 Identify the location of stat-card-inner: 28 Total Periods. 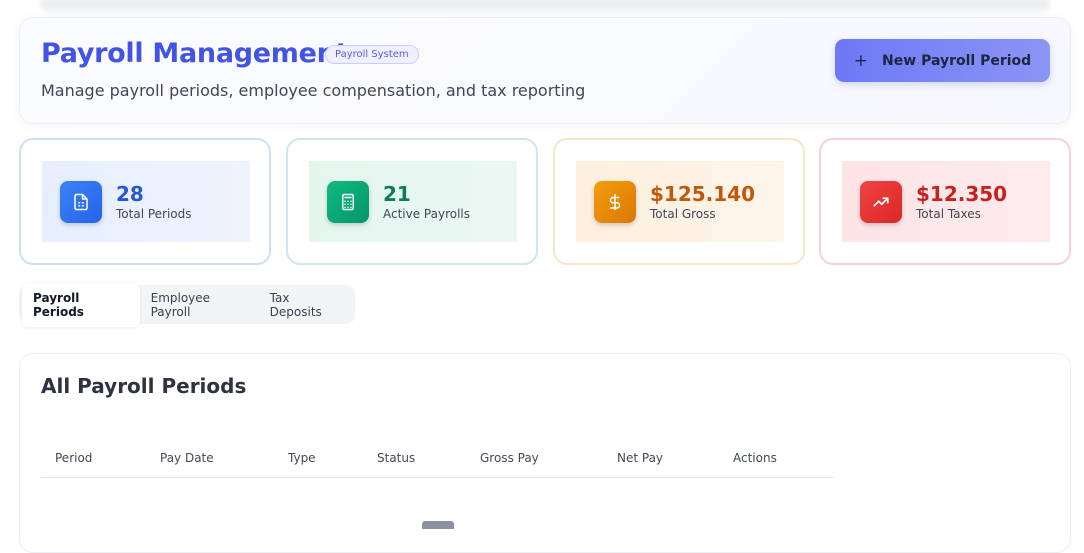
(146, 201).